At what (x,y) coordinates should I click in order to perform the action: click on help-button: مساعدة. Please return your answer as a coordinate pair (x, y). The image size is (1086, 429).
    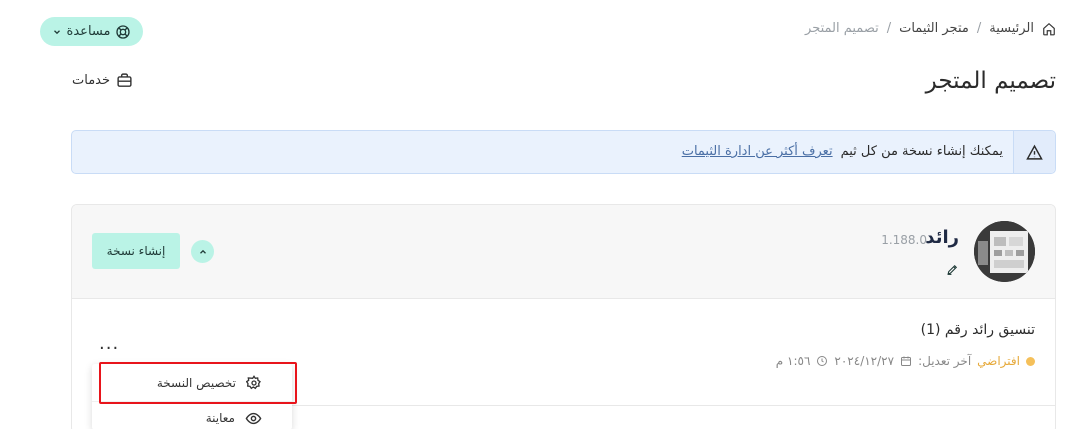
    Looking at the image, I should click on (91, 31).